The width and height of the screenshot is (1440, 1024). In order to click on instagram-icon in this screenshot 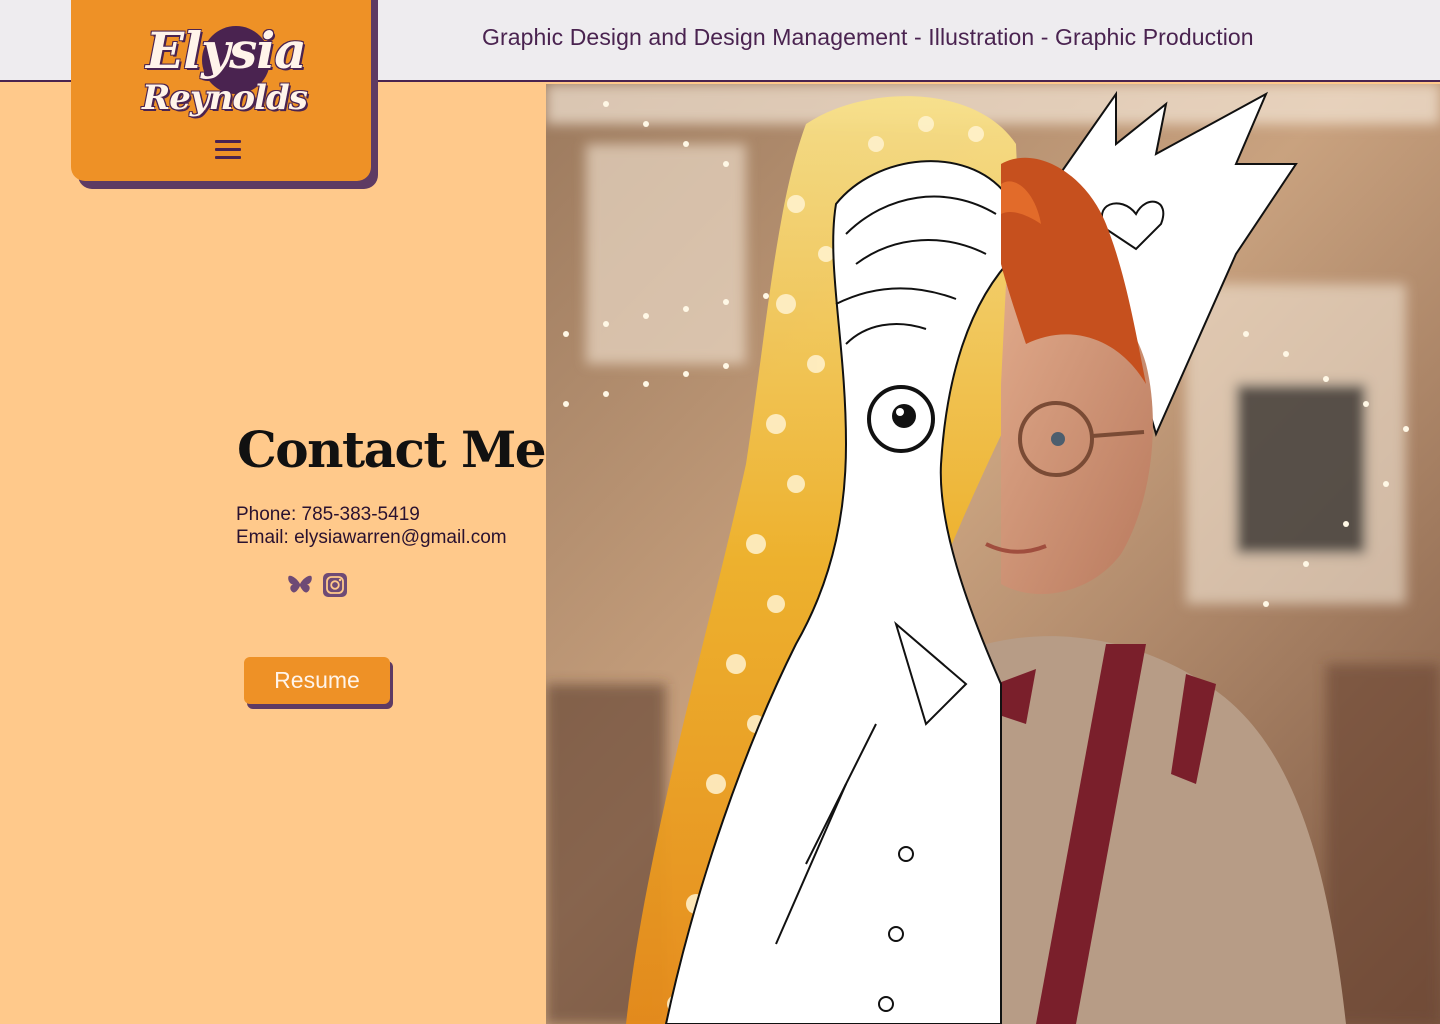, I will do `click(335, 585)`.